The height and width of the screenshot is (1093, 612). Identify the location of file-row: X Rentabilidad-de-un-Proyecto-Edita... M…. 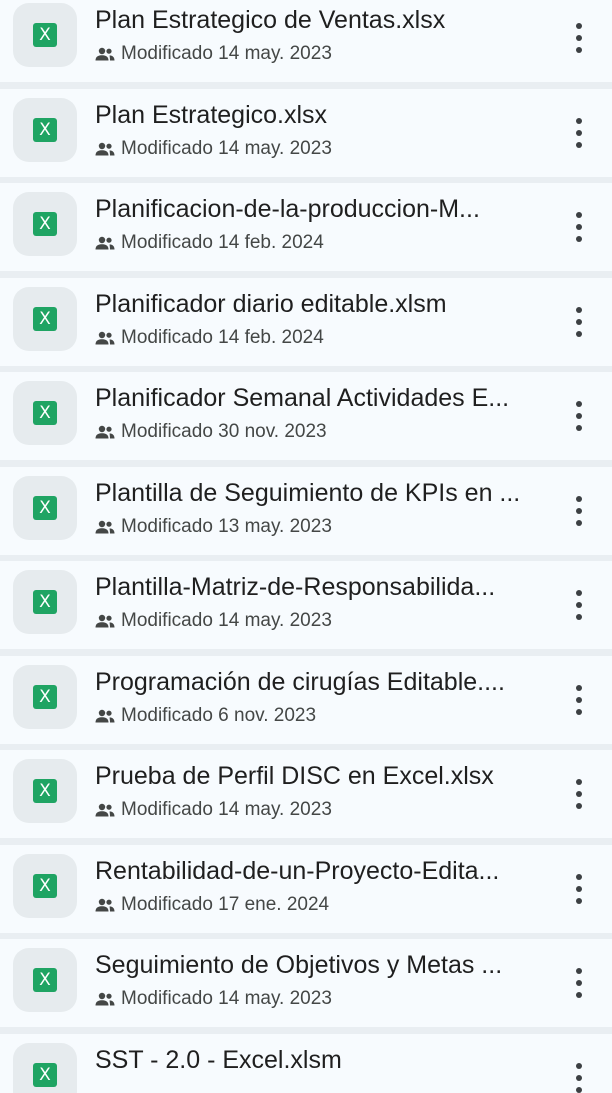
(306, 889).